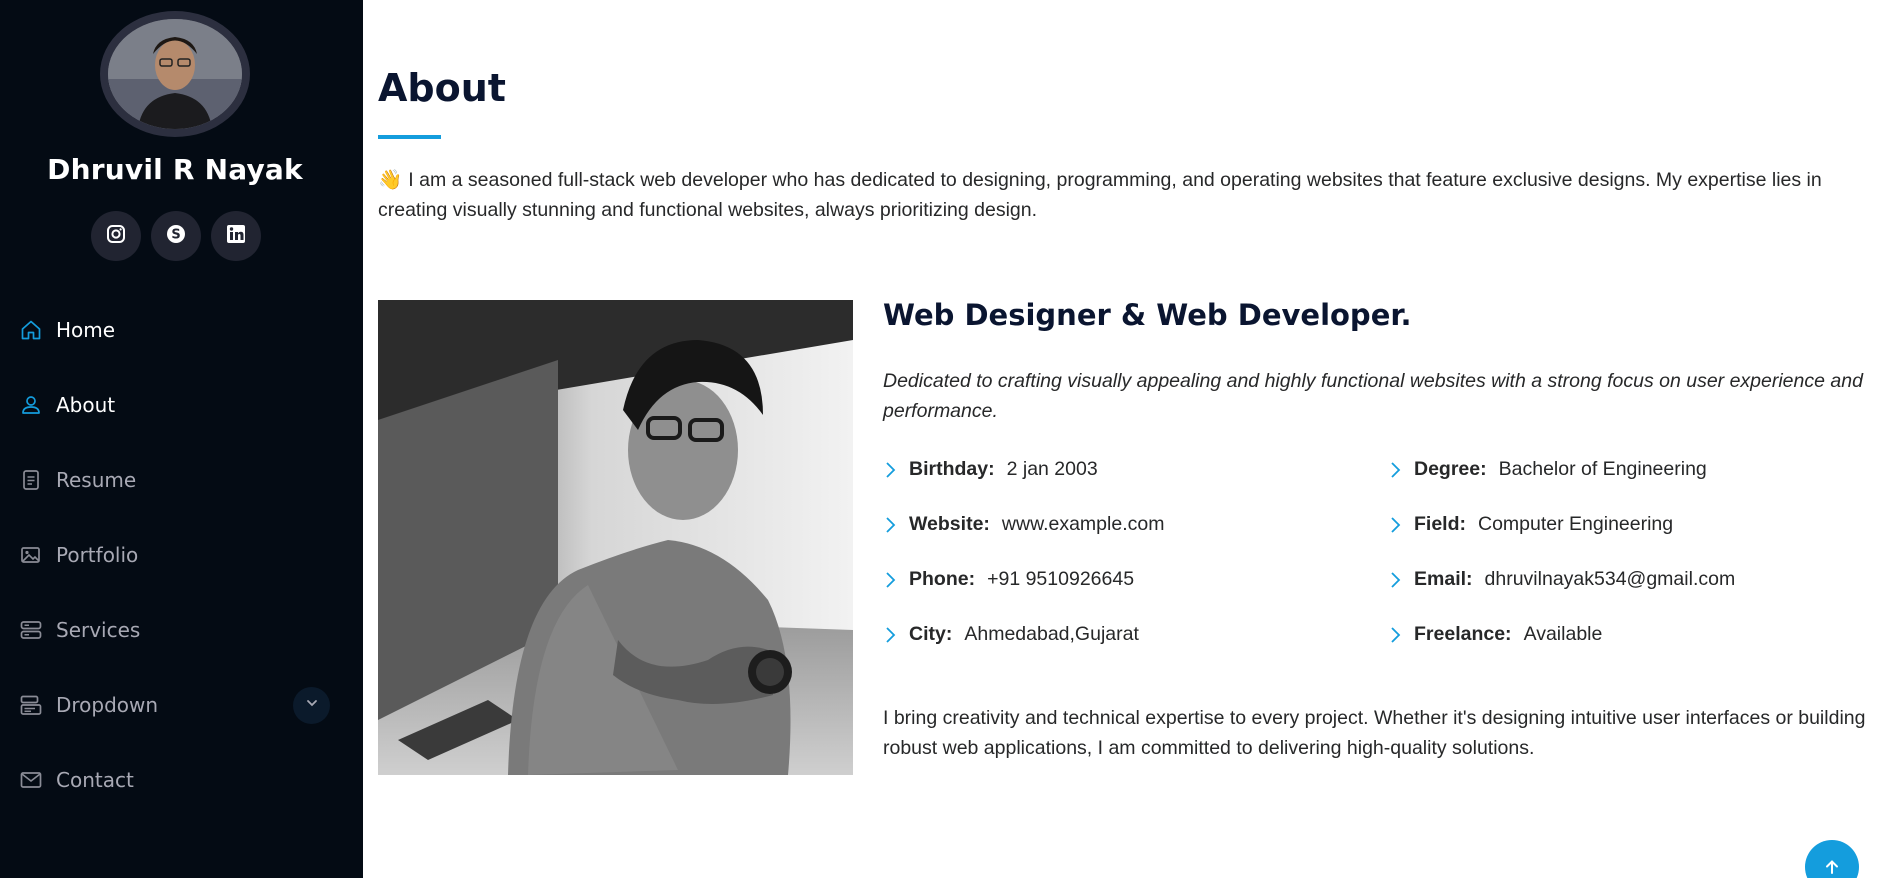 Image resolution: width=1878 pixels, height=878 pixels. I want to click on info-value: Bachelor of Engineering, so click(1602, 469).